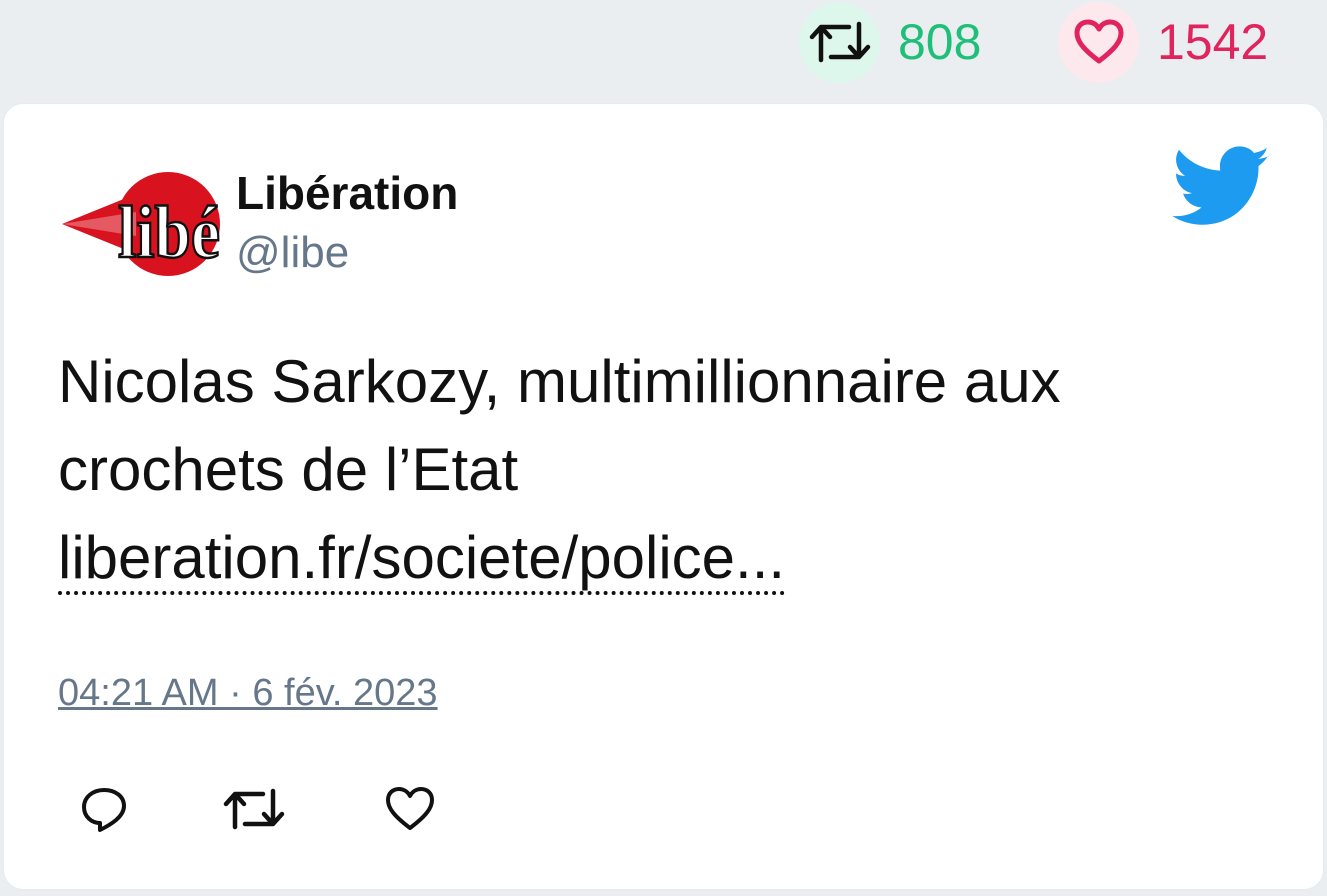 This screenshot has width=1327, height=896. I want to click on engagement-stats-bar: 808 1542, so click(663, 50).